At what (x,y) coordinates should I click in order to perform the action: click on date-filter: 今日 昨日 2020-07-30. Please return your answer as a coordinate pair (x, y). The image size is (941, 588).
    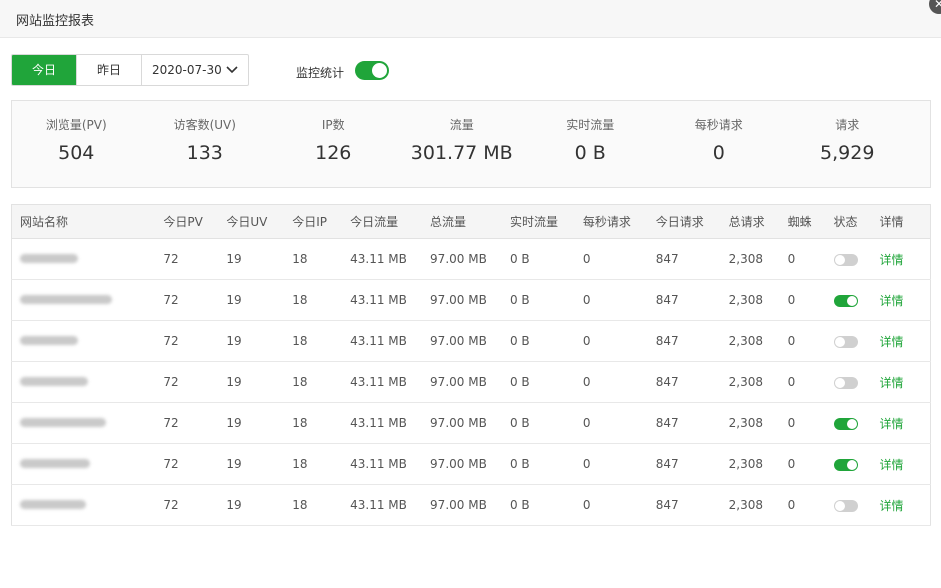
    Looking at the image, I should click on (130, 70).